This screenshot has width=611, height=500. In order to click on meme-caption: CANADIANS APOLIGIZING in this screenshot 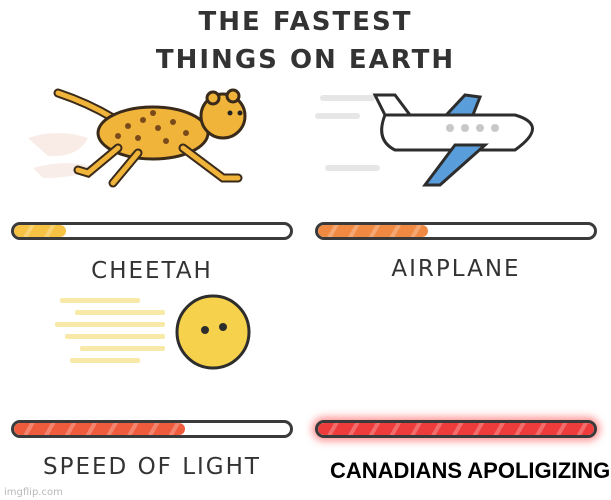, I will do `click(470, 470)`.